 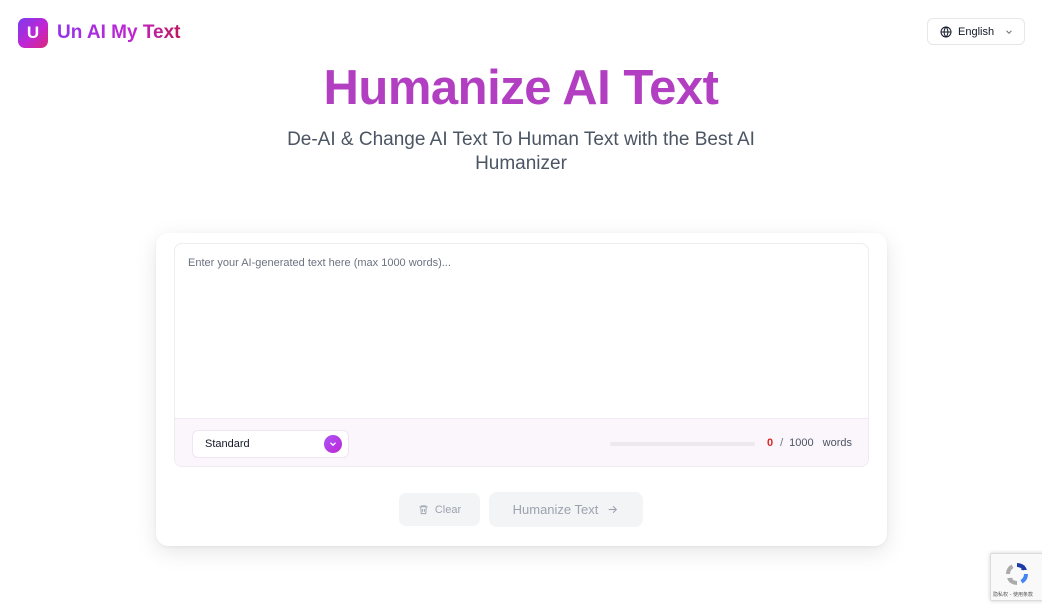 I want to click on brand-name: Un AI My Text, so click(x=119, y=32).